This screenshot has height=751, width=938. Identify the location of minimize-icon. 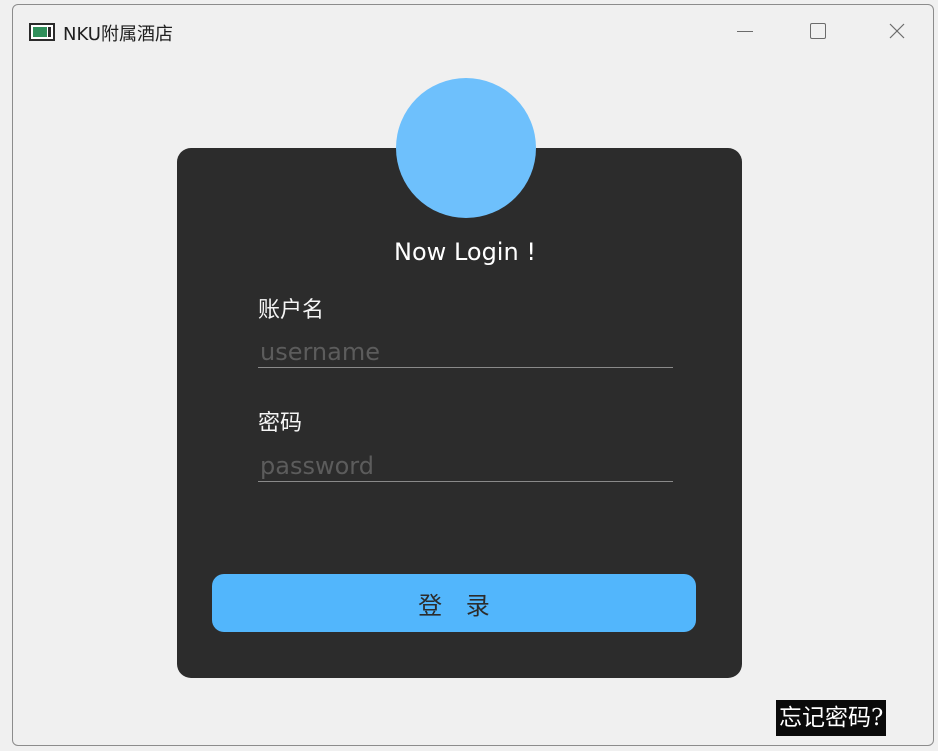
(745, 31).